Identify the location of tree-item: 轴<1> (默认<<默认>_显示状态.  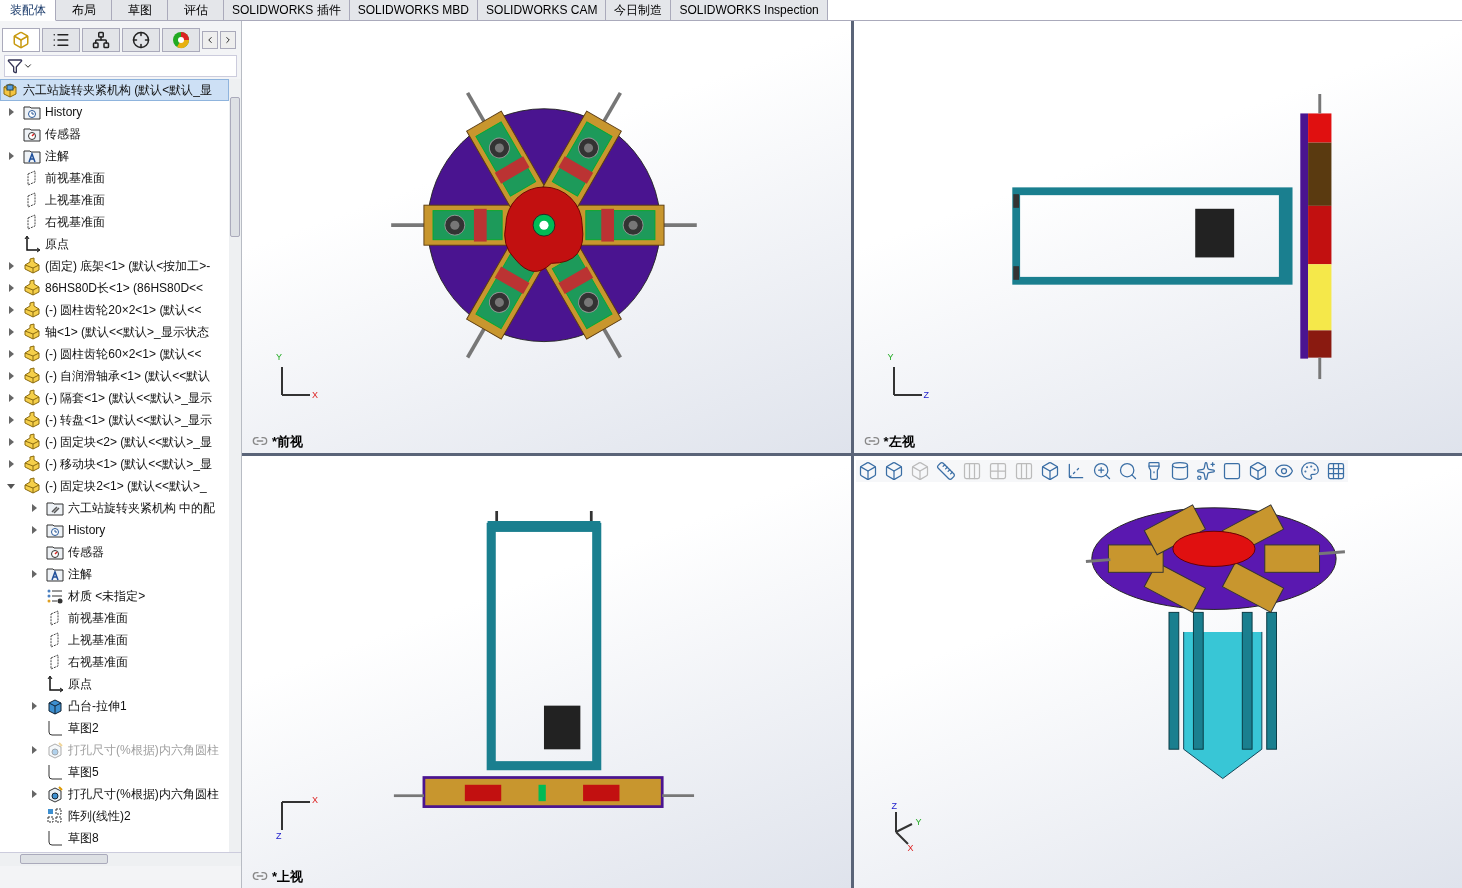
(114, 332).